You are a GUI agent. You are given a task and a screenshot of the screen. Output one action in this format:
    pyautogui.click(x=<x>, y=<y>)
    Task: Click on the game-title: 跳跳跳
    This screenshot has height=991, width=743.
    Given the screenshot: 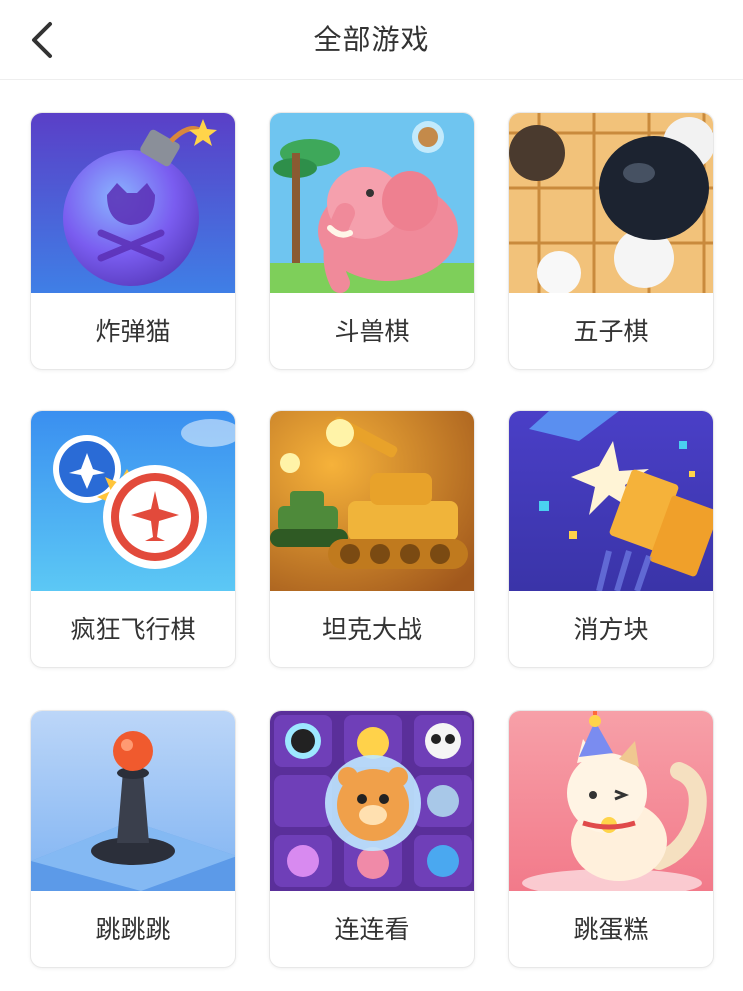 What is the action you would take?
    pyautogui.click(x=133, y=929)
    